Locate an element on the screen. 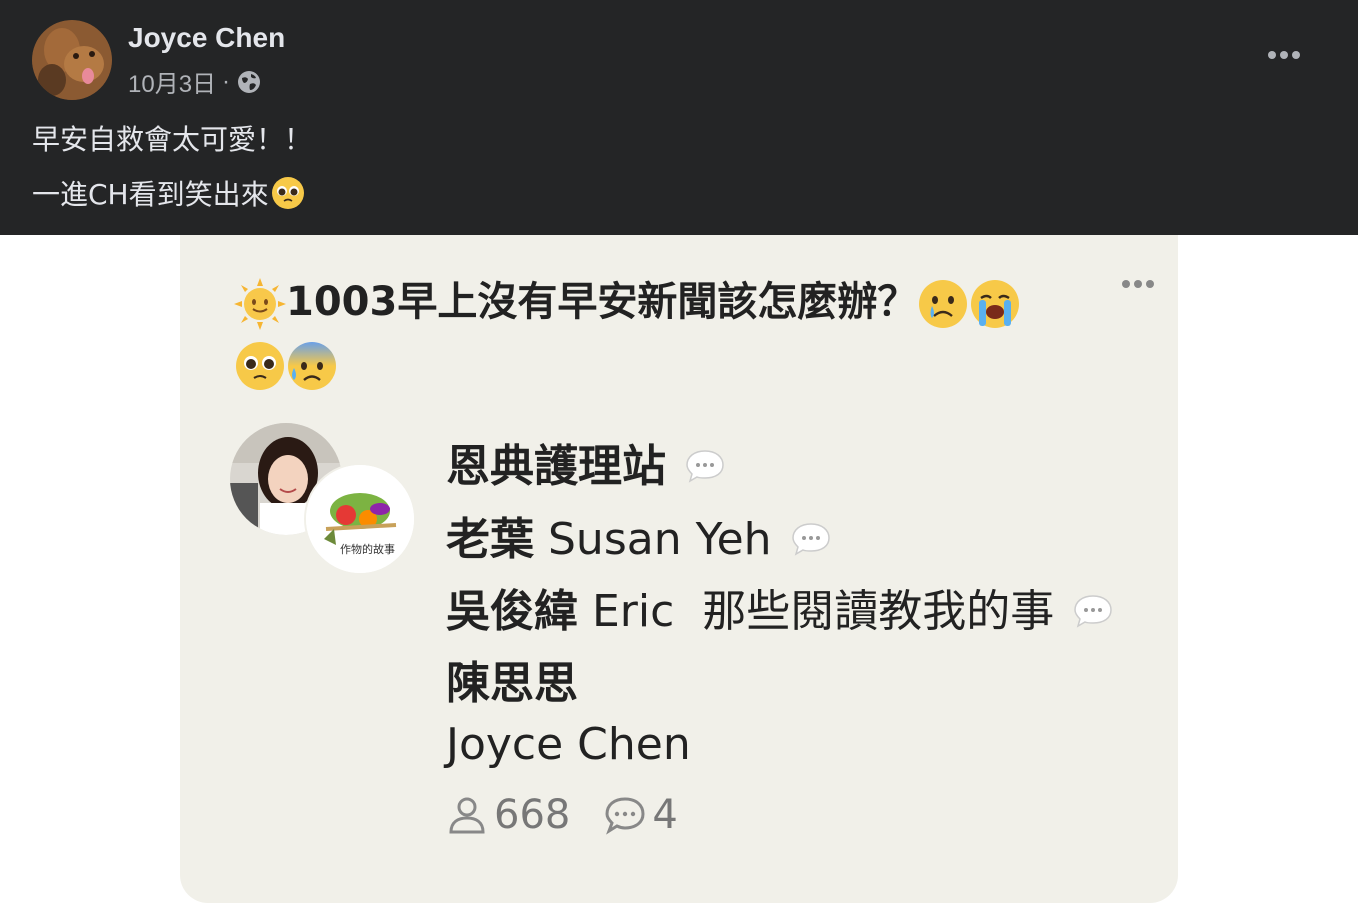  speaker-name: 吳俊緯 Eric 那些閱讀教我的事 is located at coordinates (750, 607).